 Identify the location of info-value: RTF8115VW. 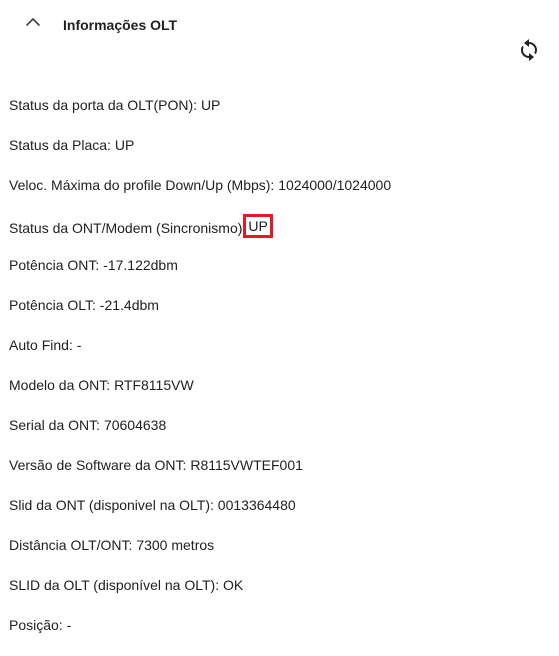
(154, 385).